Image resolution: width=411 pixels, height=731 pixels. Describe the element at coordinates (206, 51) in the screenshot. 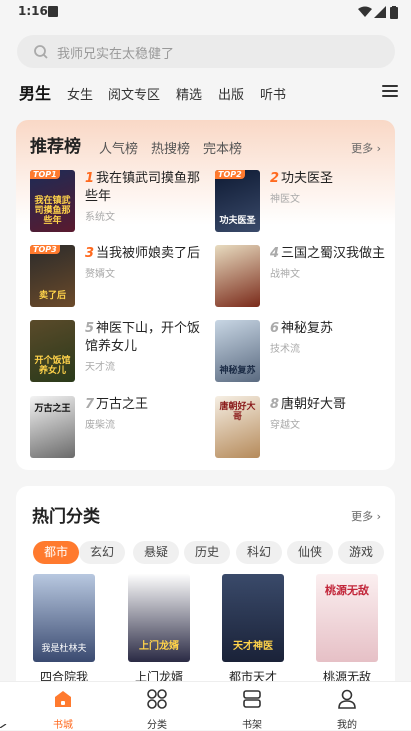

I see `search-bar: 我师兄实在太稳健了` at that location.